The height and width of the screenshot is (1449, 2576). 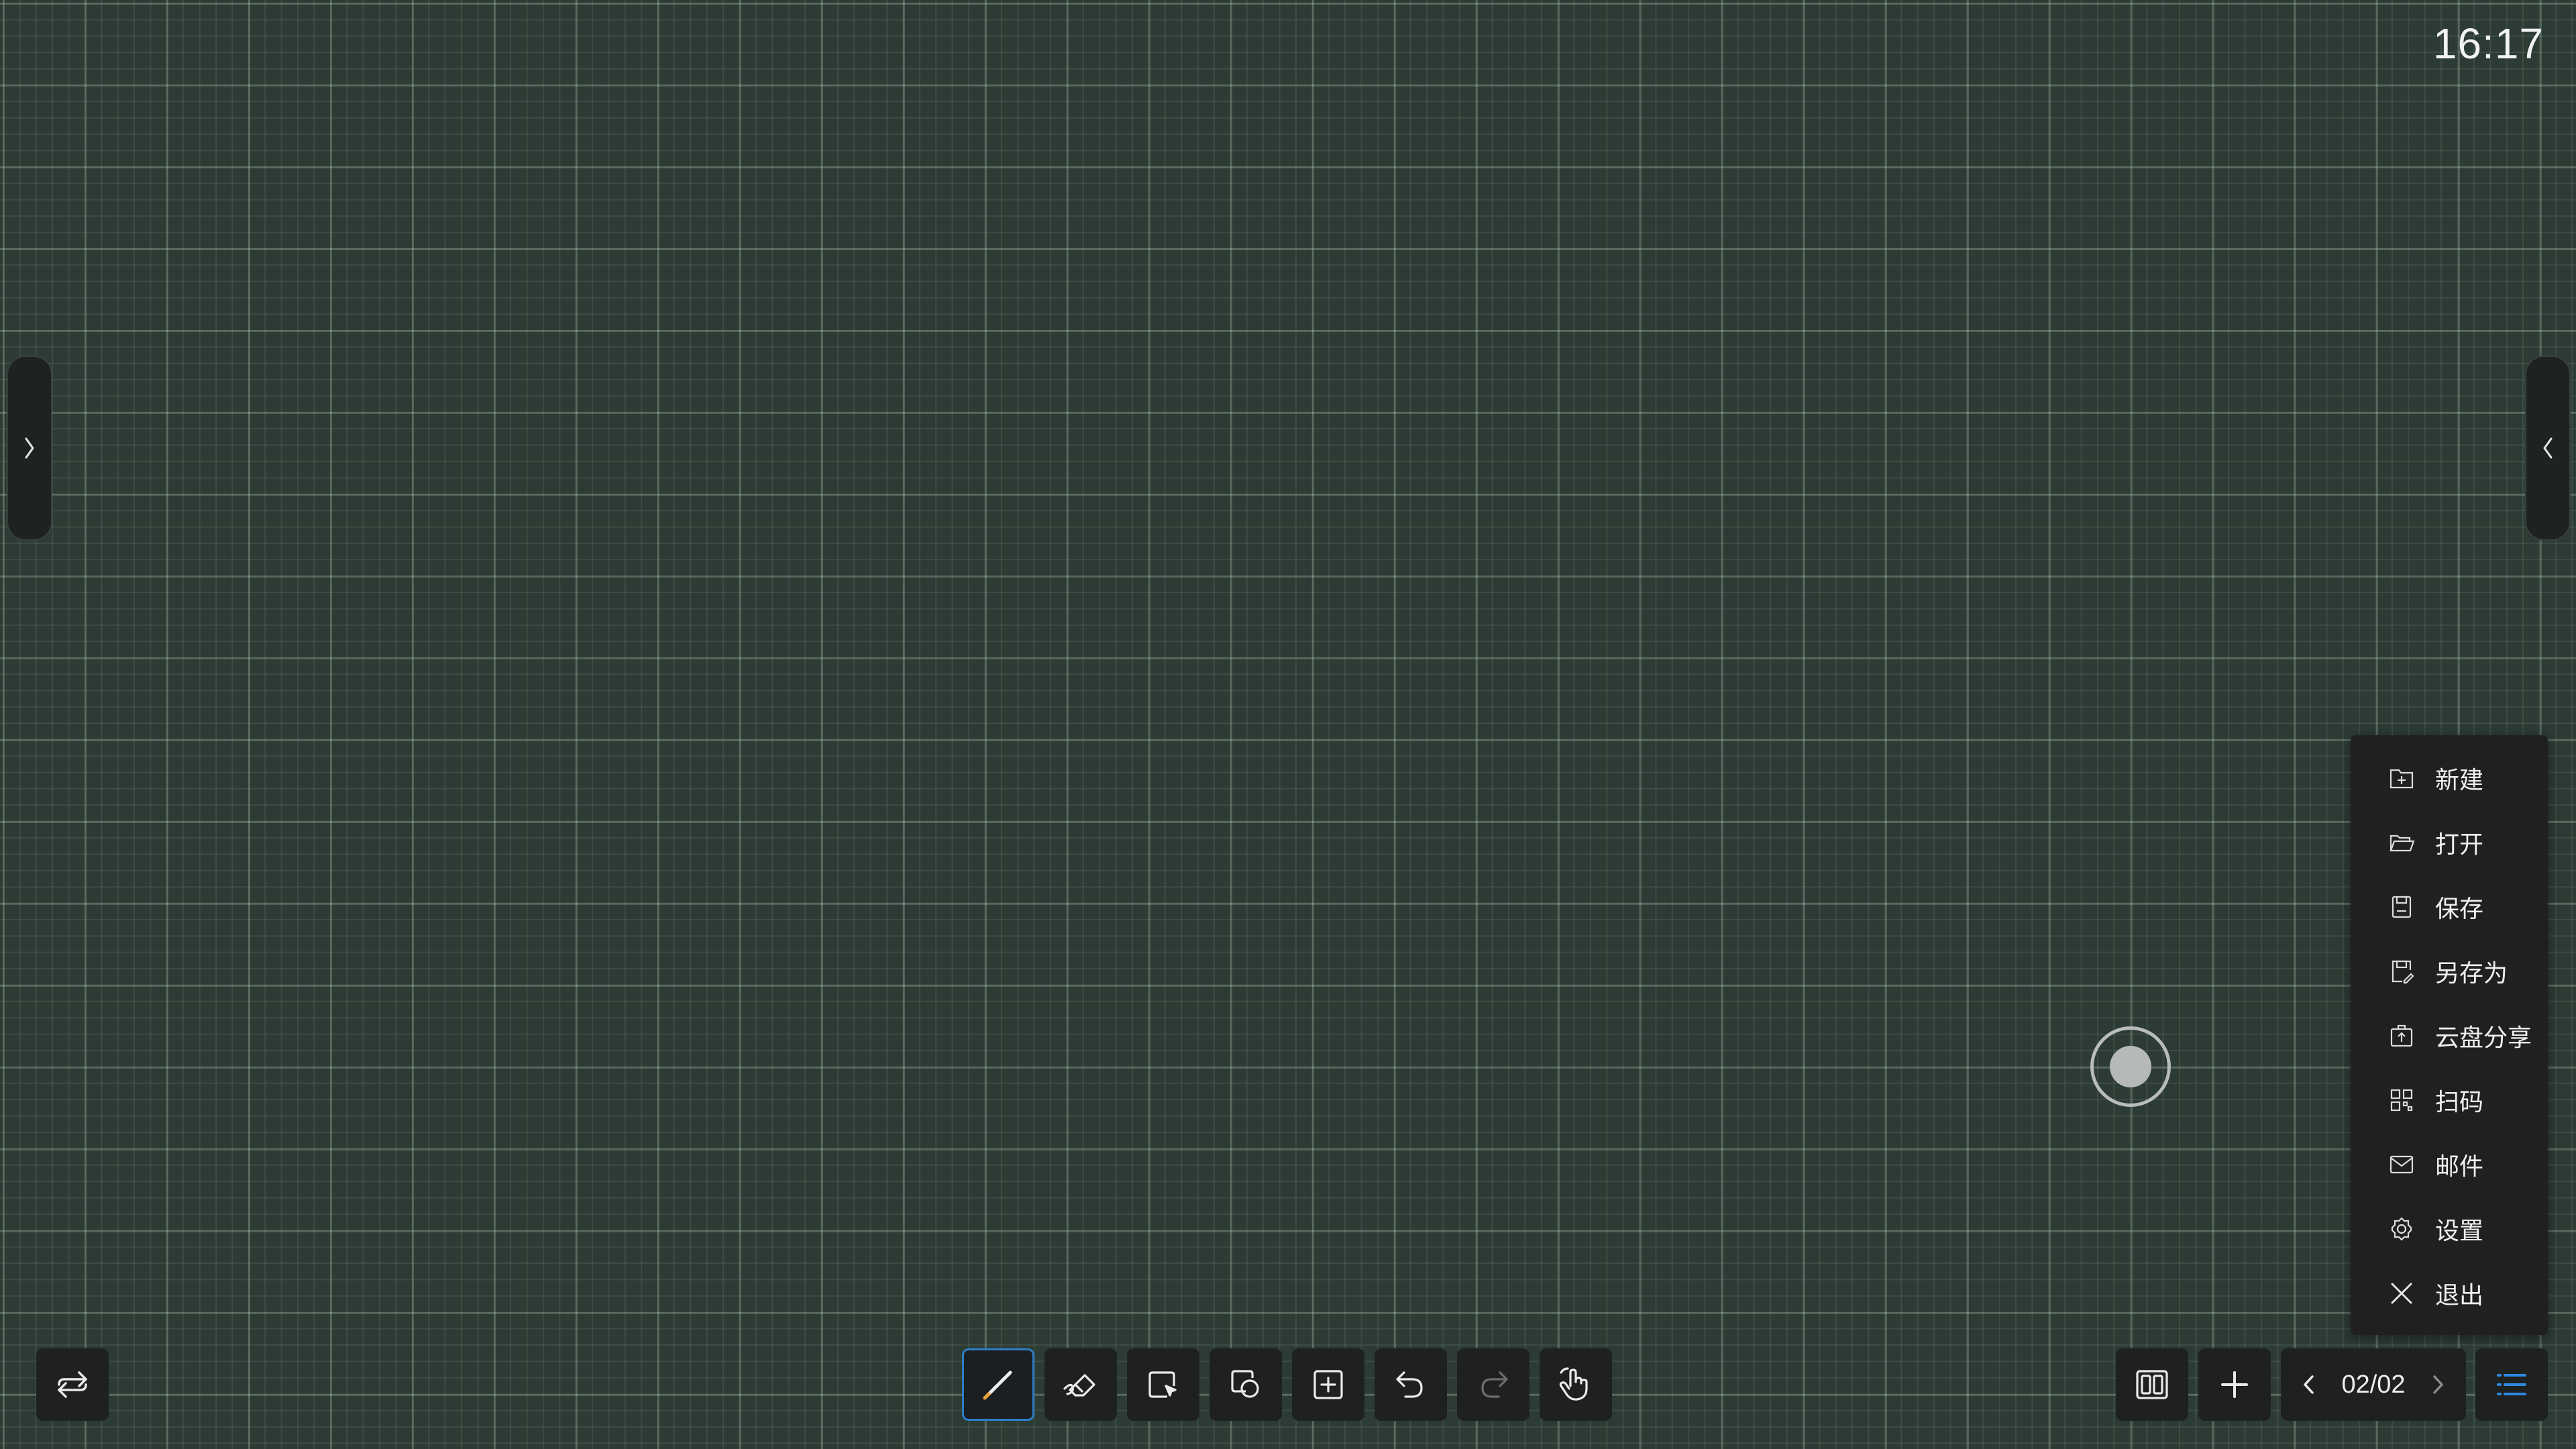 I want to click on select-icon, so click(x=1162, y=1384).